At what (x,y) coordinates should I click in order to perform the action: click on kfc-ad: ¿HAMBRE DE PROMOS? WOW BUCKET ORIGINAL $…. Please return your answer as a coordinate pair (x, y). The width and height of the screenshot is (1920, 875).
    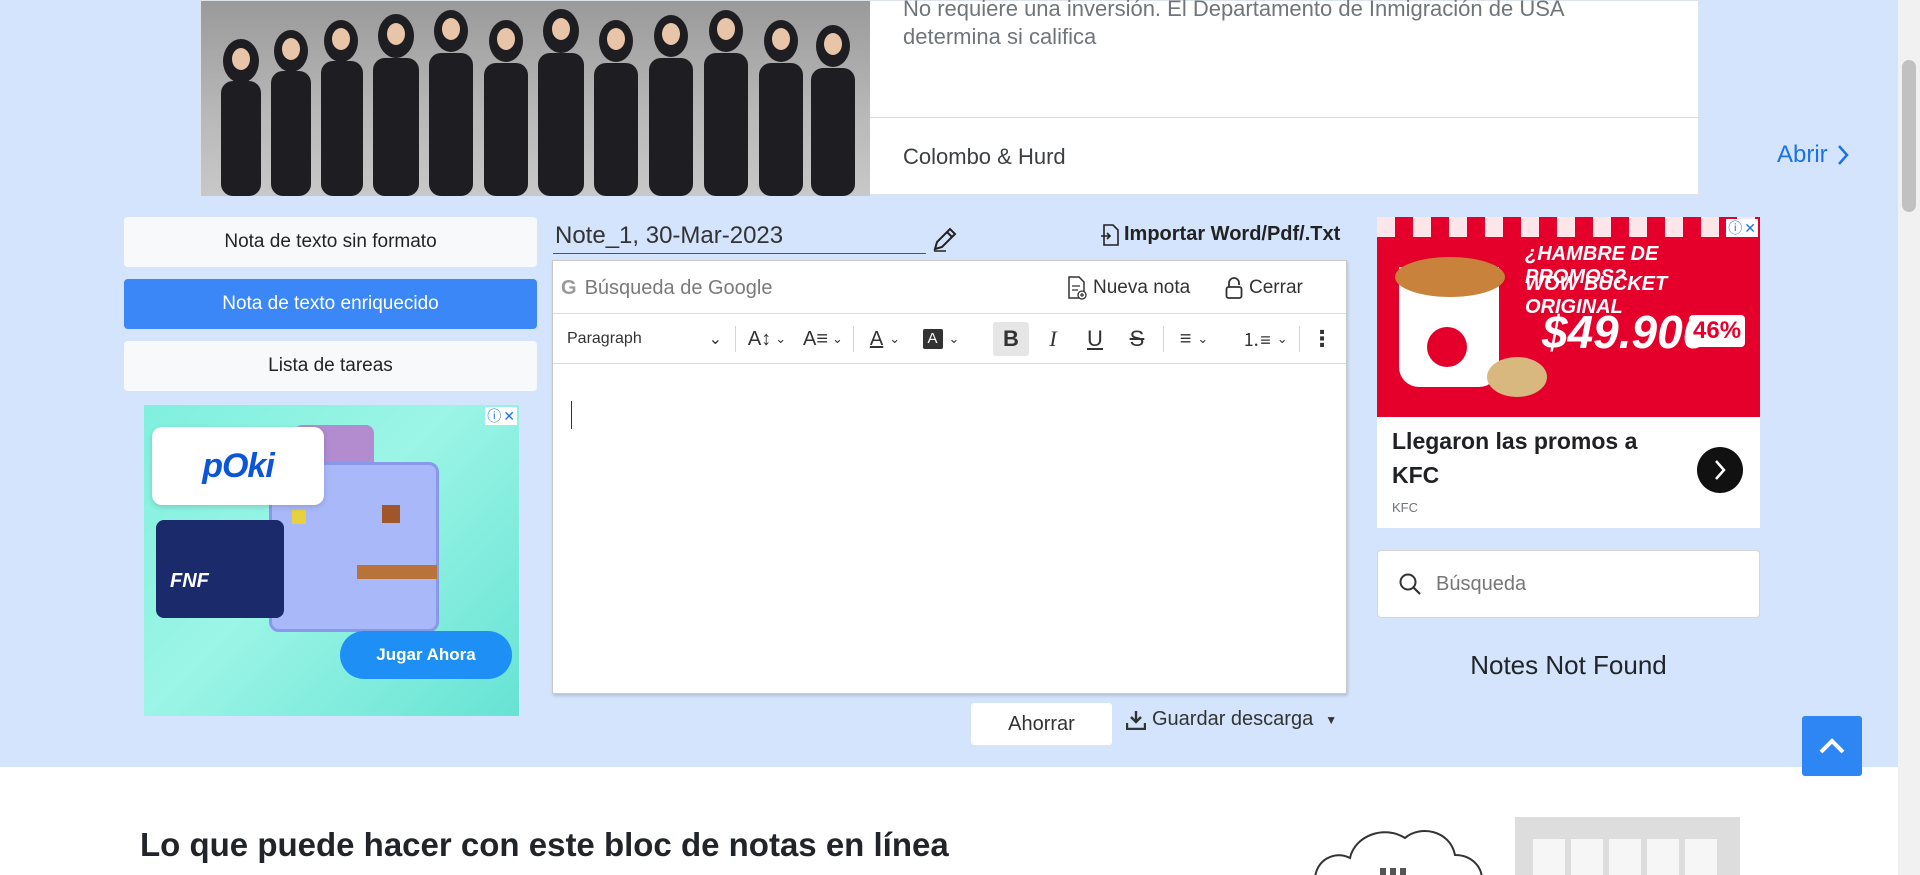
    Looking at the image, I should click on (1568, 372).